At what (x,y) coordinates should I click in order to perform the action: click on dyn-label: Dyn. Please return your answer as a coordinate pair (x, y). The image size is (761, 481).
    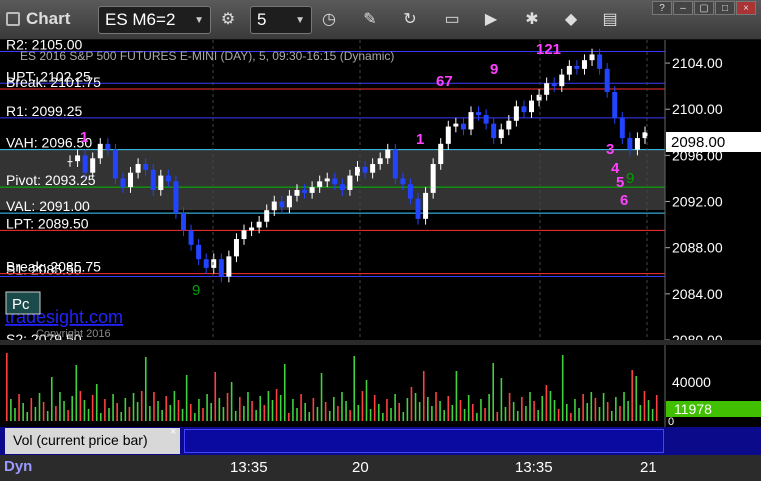
    Looking at the image, I should click on (18, 466).